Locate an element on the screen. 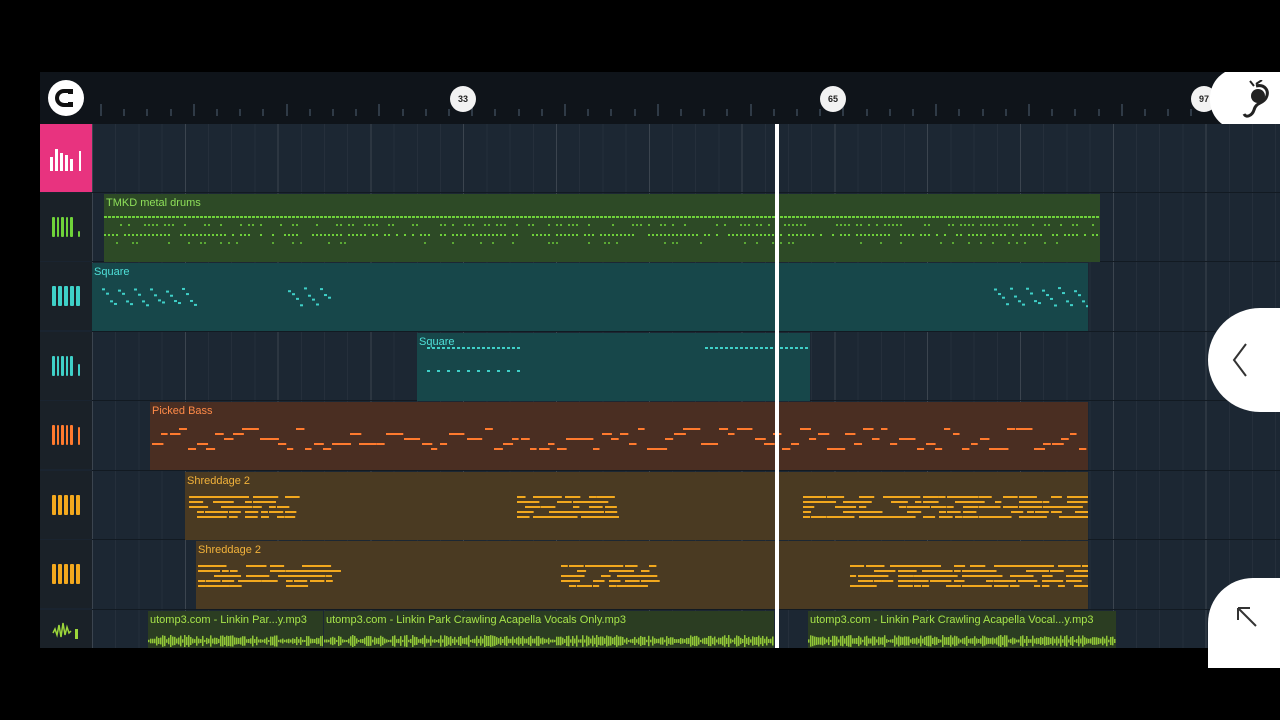 The width and height of the screenshot is (1280, 720). track-header-master is located at coordinates (66, 158).